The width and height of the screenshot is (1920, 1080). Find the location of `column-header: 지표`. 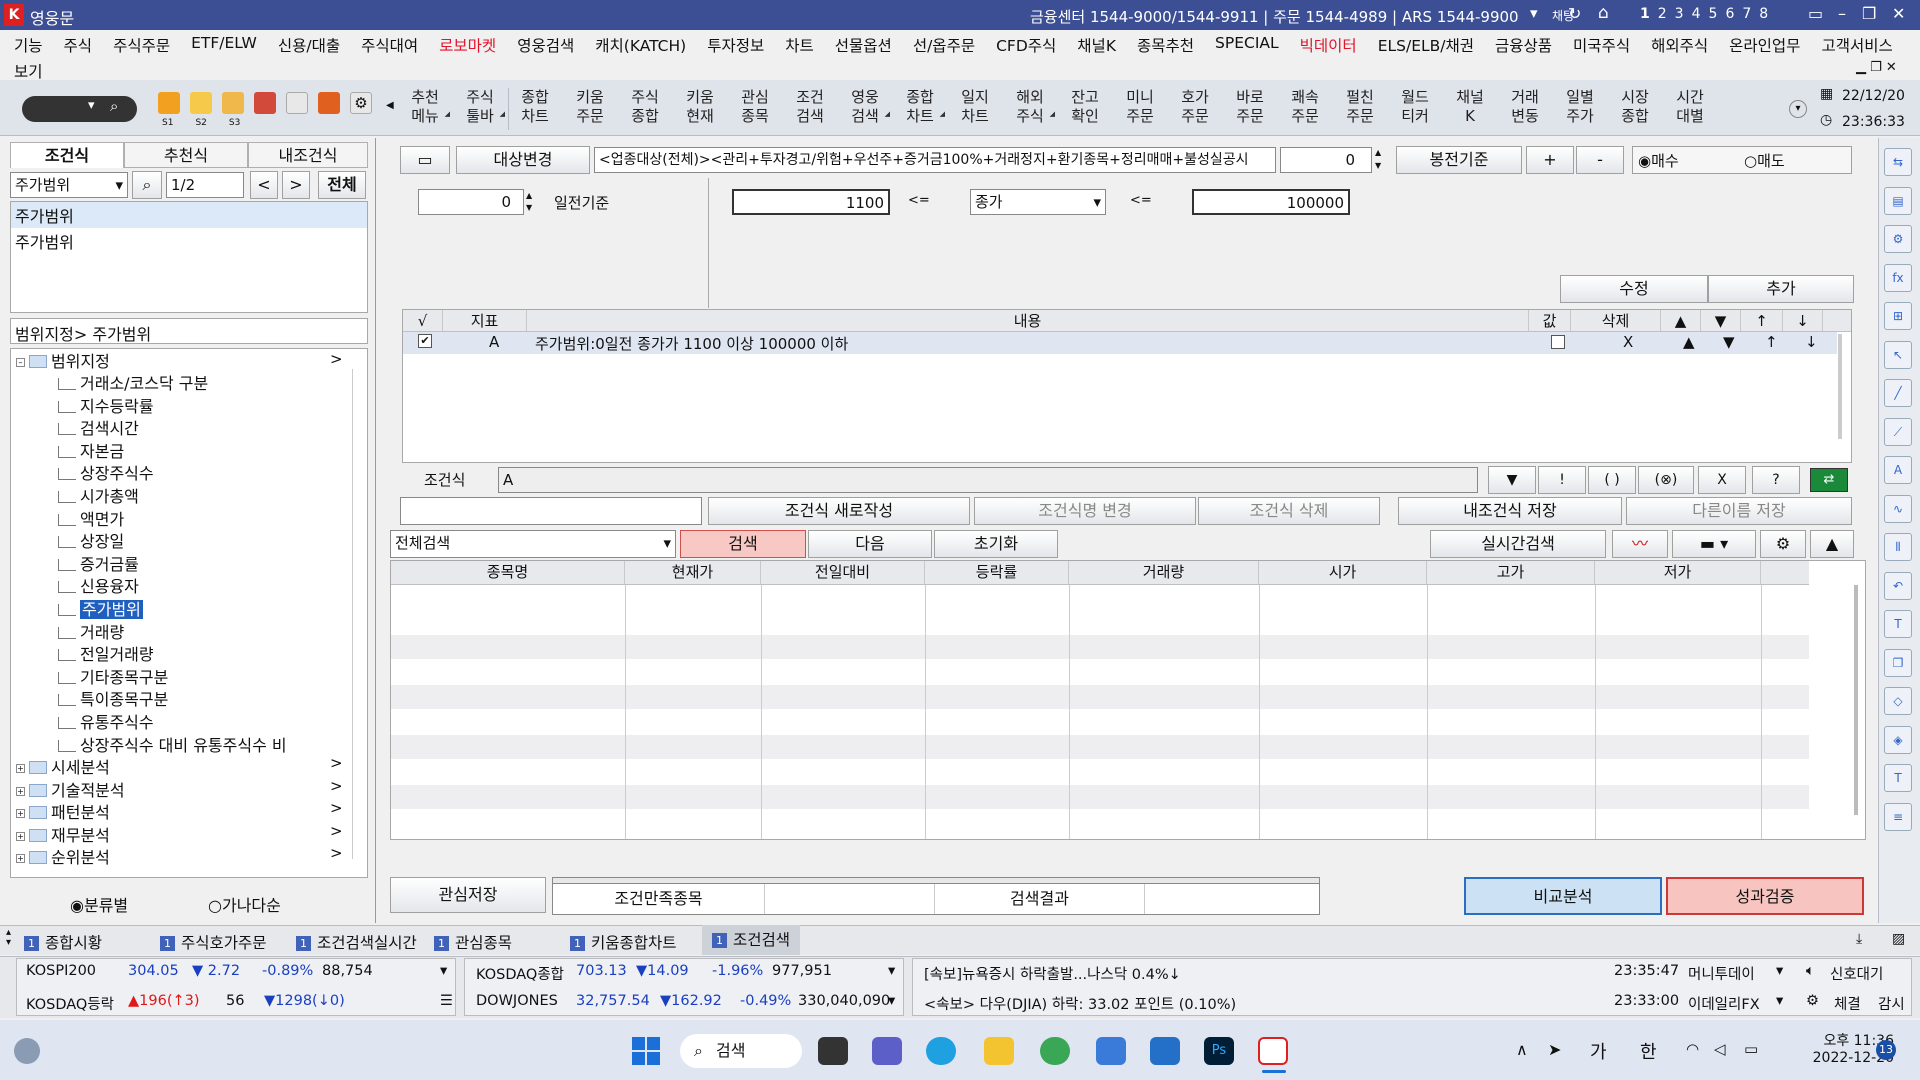

column-header: 지표 is located at coordinates (485, 320).